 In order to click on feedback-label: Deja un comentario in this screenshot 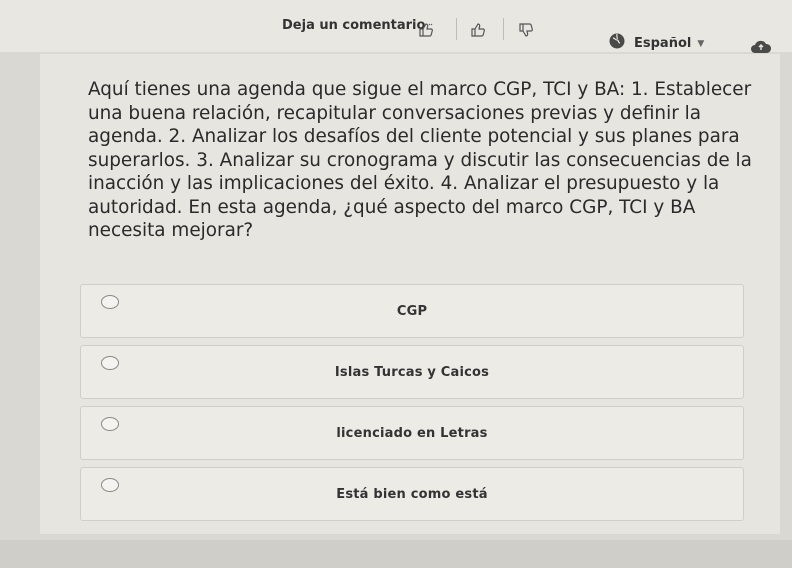, I will do `click(354, 25)`.